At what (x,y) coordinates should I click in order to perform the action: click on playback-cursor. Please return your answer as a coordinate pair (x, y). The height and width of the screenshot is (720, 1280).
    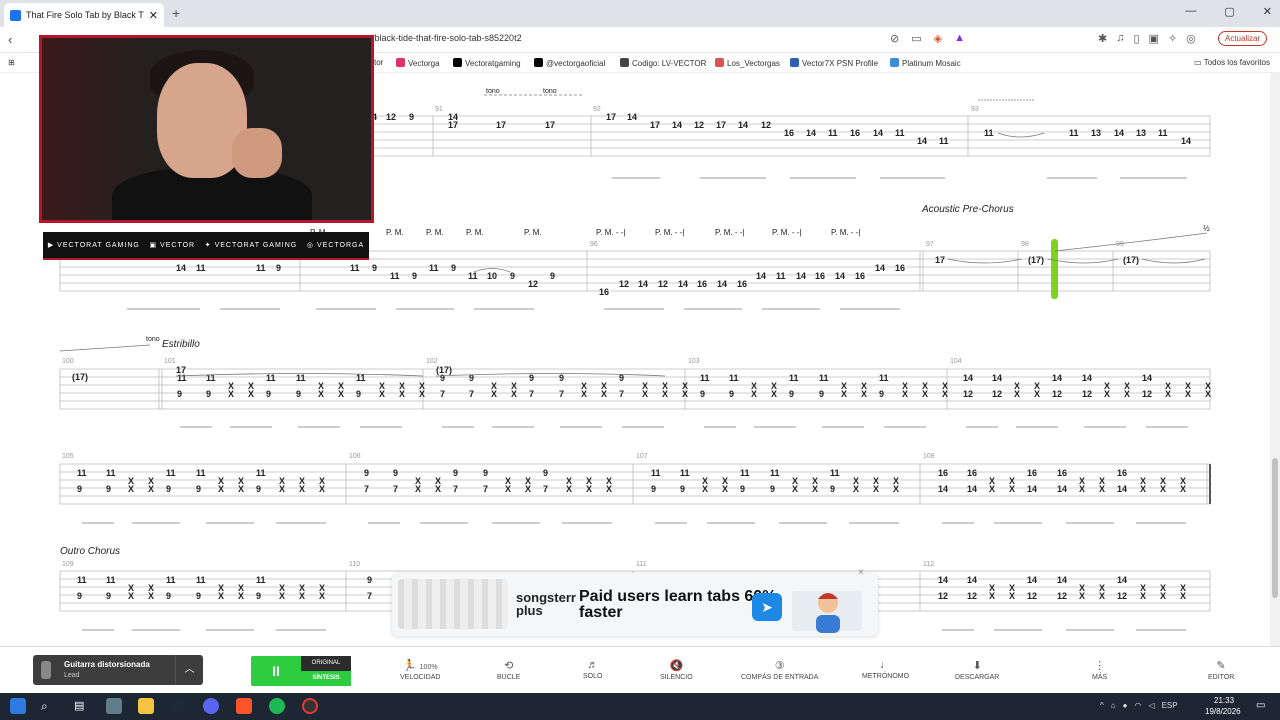
    Looking at the image, I should click on (1054, 269).